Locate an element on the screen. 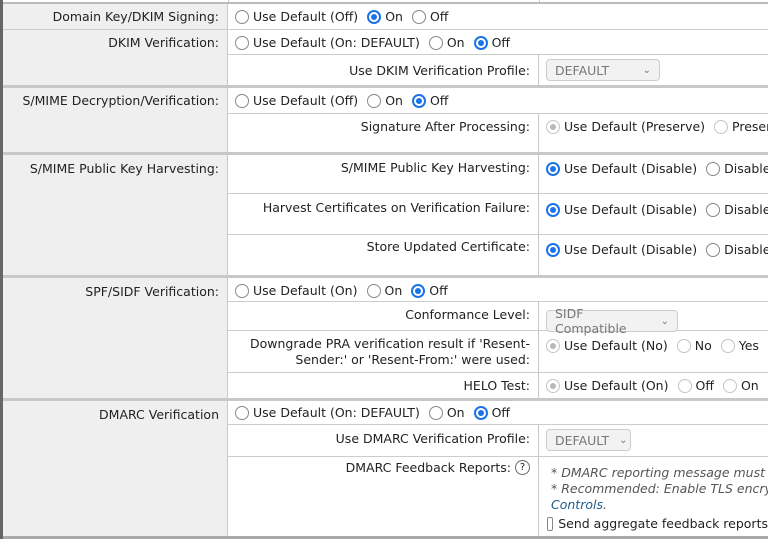 The width and height of the screenshot is (768, 539). radio-helo-on is located at coordinates (729, 385).